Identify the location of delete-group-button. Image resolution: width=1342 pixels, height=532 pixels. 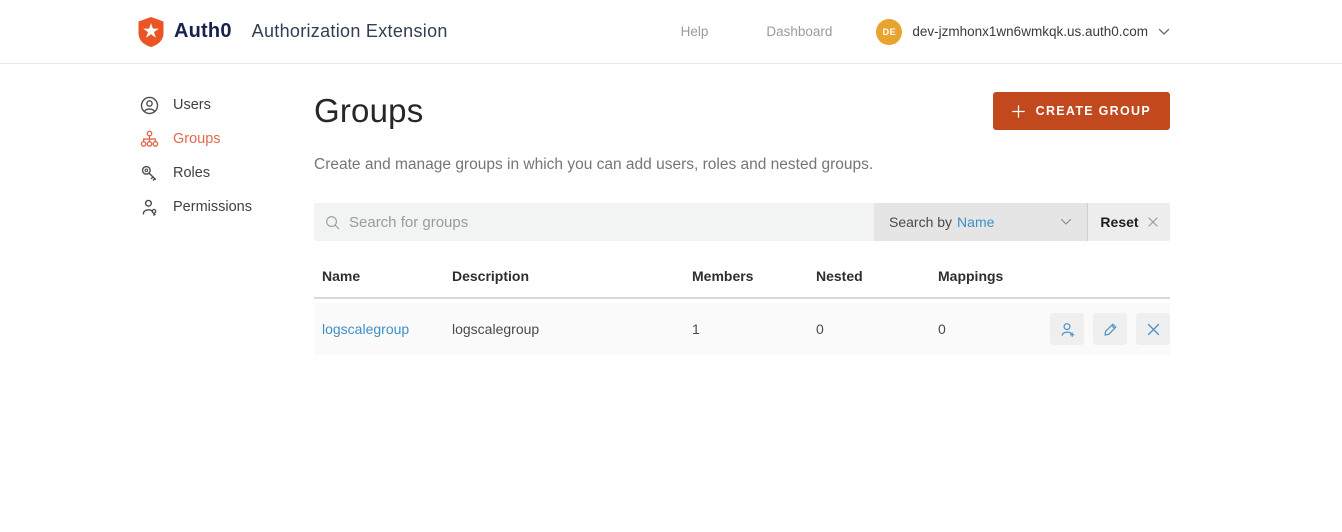
(1153, 329).